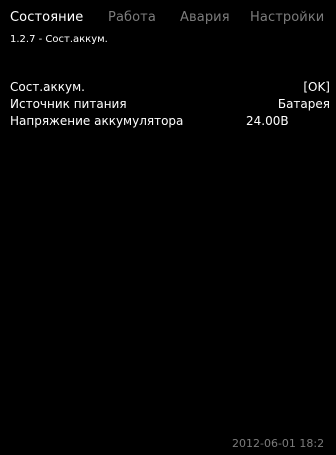 This screenshot has height=455, width=336. What do you see at coordinates (97, 121) in the screenshot?
I see `battery-voltage-label: Напряжение аккумулятора` at bounding box center [97, 121].